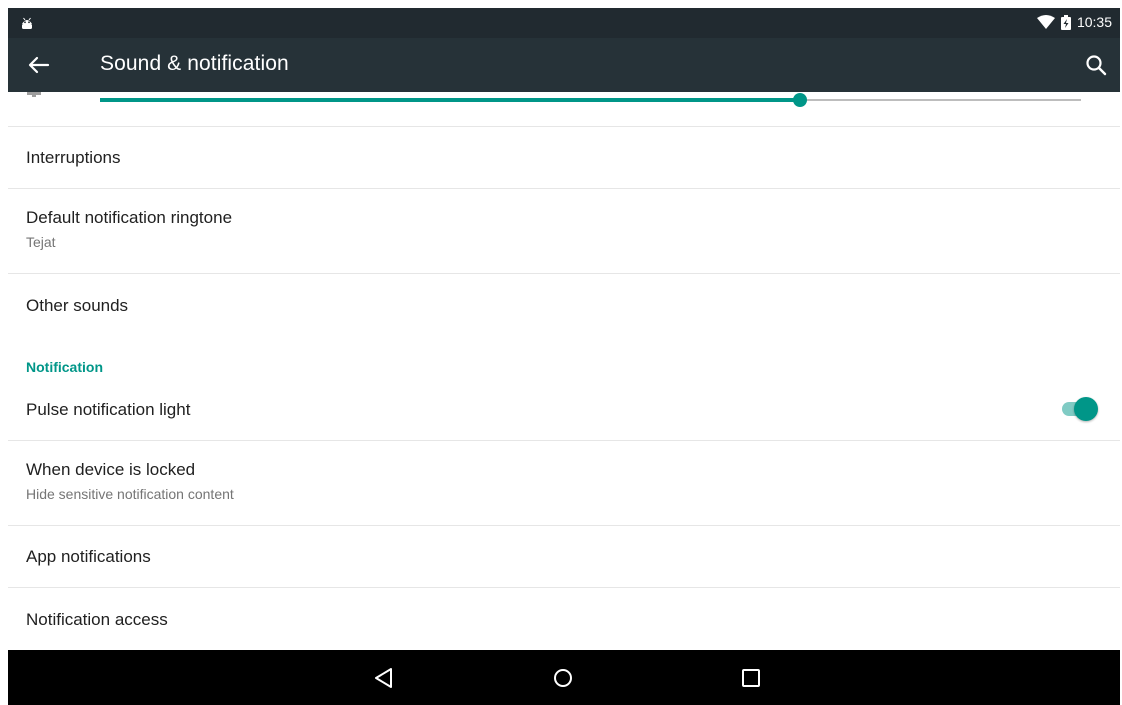 The image size is (1122, 705). I want to click on list-item-notification-access: Notification access, so click(564, 618).